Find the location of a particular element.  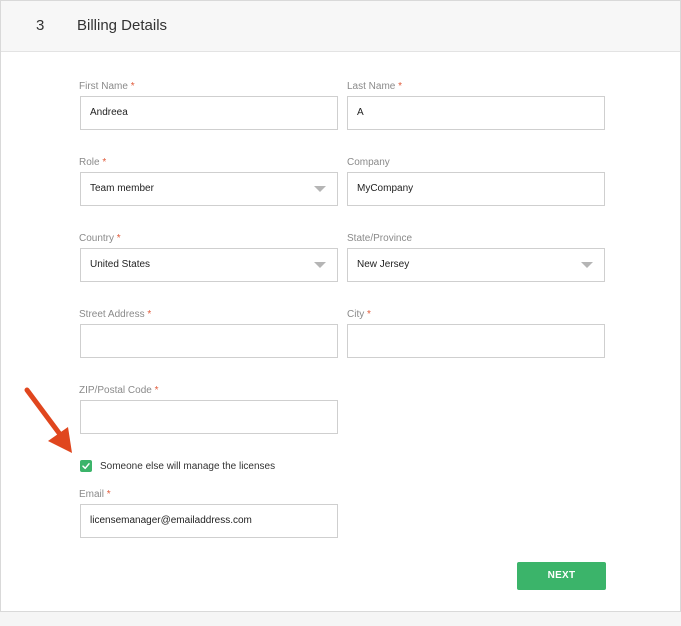

email-input: licensemanager@emailaddress.com is located at coordinates (209, 521).